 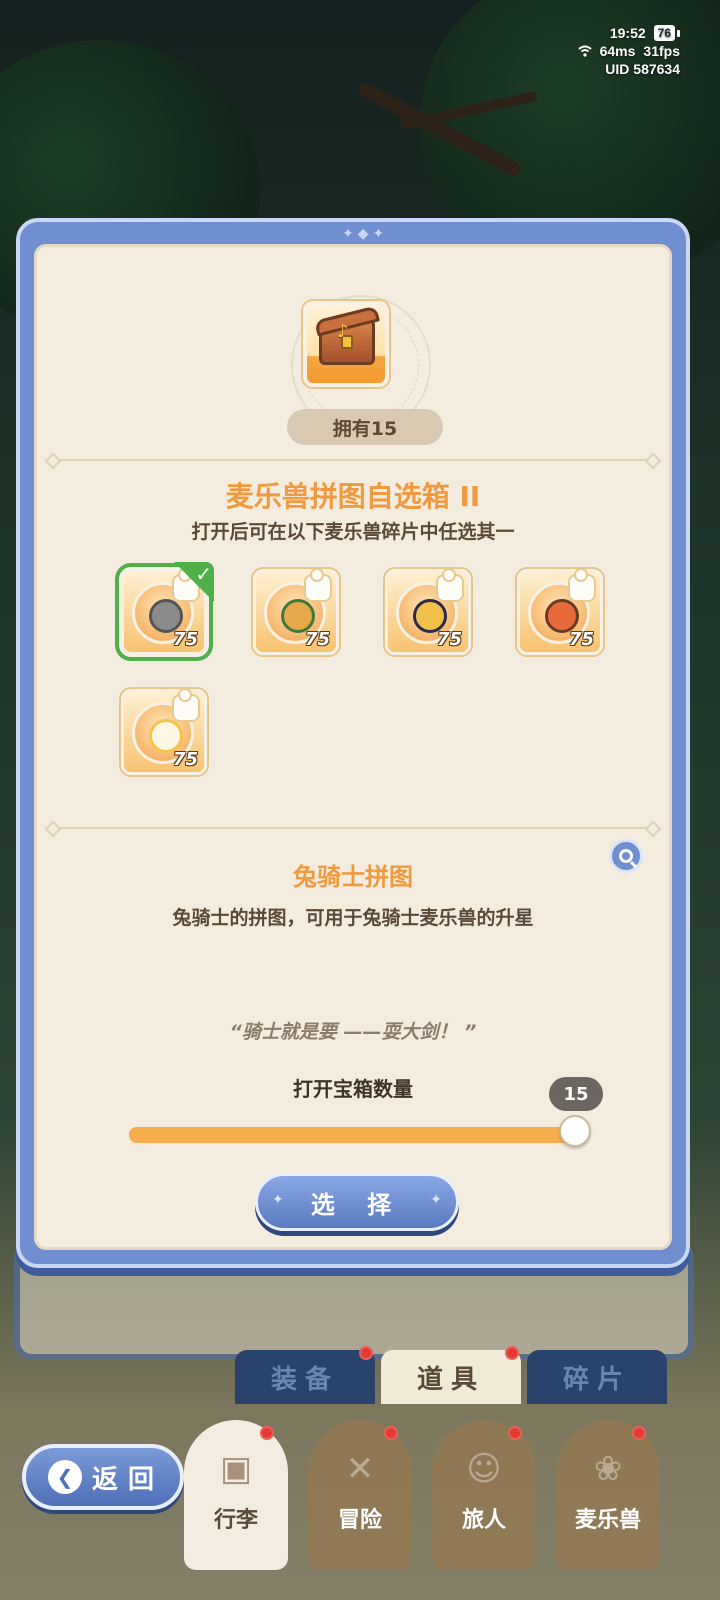 What do you see at coordinates (666, 33) in the screenshot?
I see `battery-icon: 76` at bounding box center [666, 33].